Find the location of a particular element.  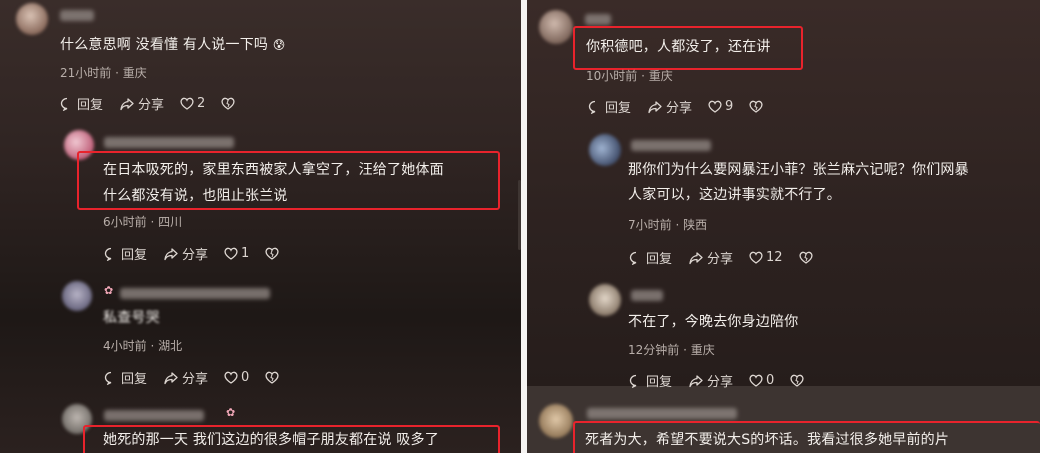

like-count: 12 is located at coordinates (774, 257).